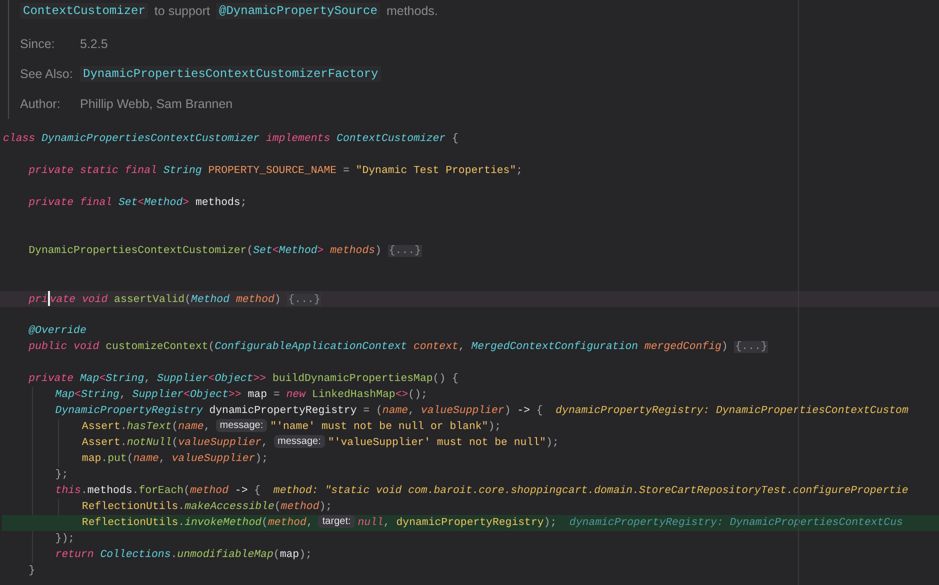 The height and width of the screenshot is (585, 939). What do you see at coordinates (437, 443) in the screenshot?
I see `string-literal: "'valueSupplier' must not be null"` at bounding box center [437, 443].